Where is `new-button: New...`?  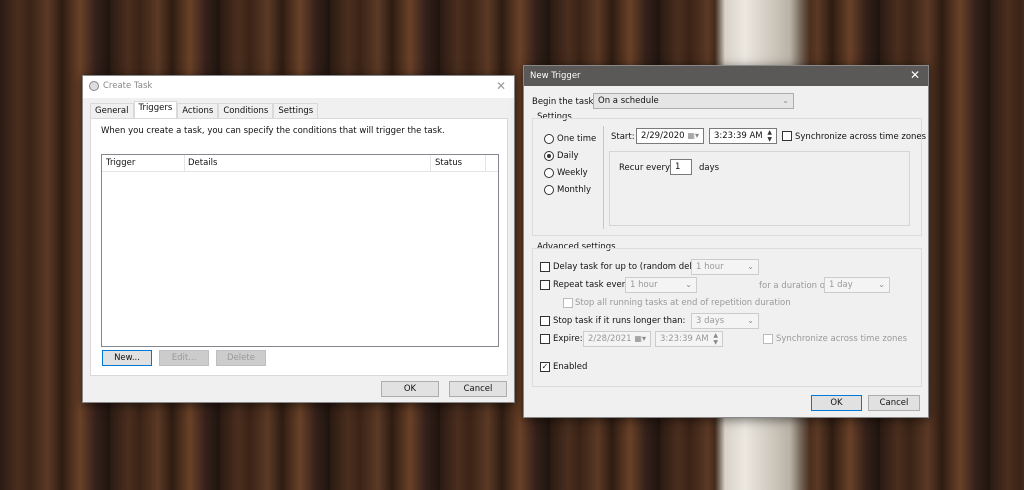
new-button: New... is located at coordinates (127, 358).